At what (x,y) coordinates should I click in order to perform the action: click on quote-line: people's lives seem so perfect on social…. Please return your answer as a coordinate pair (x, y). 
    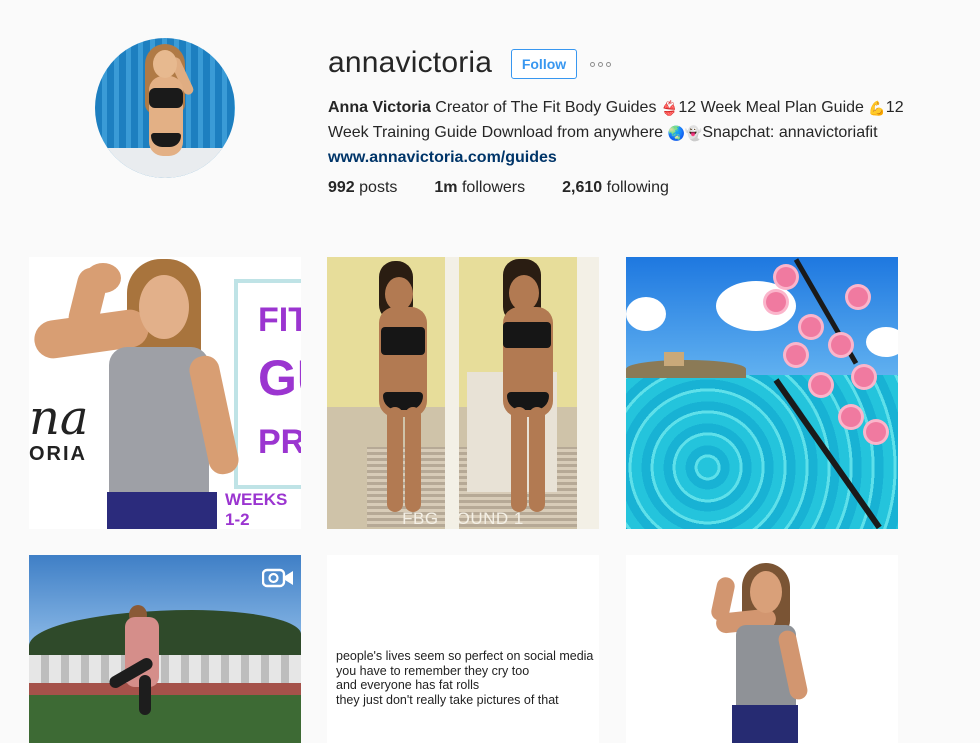
    Looking at the image, I should click on (465, 656).